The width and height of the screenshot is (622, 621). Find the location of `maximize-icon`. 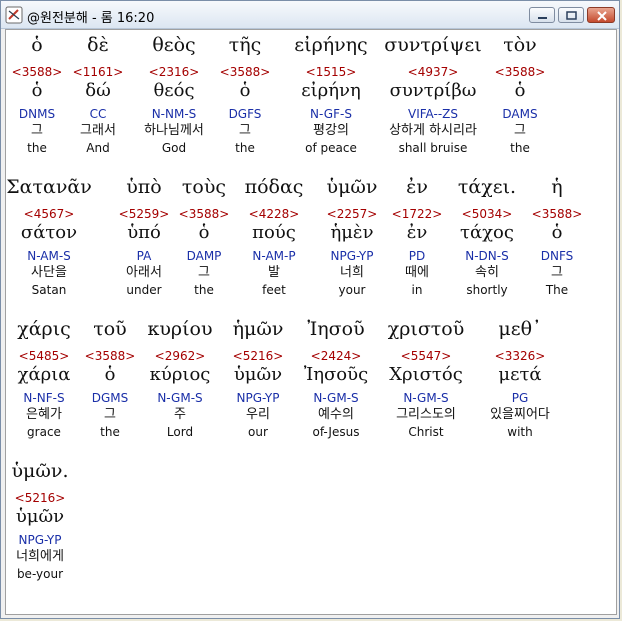

maximize-icon is located at coordinates (571, 15).